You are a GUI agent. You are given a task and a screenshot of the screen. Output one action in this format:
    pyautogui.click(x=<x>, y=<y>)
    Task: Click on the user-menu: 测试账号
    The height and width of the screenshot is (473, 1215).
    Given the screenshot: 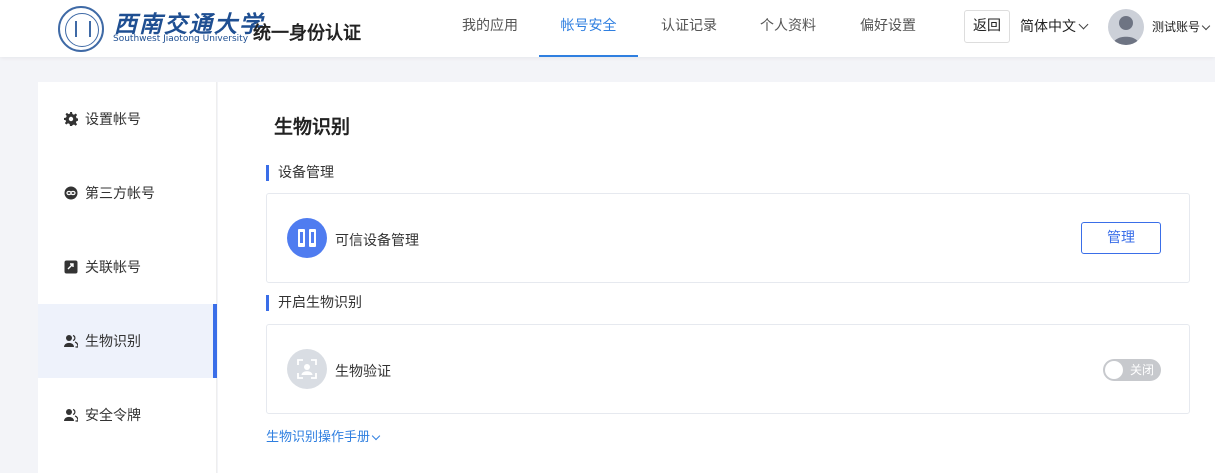 What is the action you would take?
    pyautogui.click(x=1181, y=26)
    